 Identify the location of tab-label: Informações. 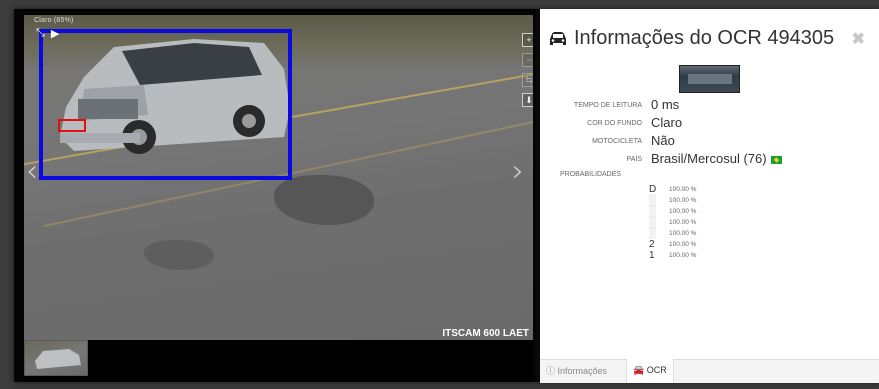
(582, 371).